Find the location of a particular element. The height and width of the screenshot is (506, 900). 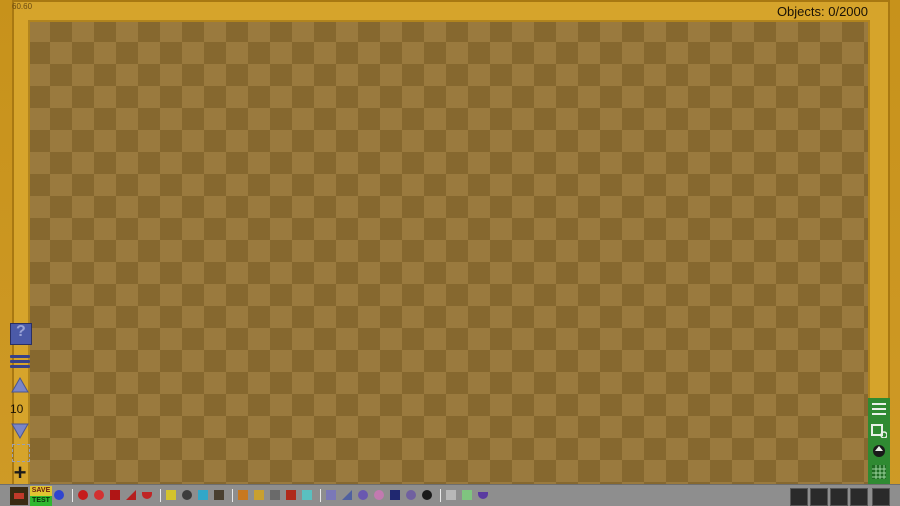

fps-counter: 60.60 is located at coordinates (22, 6).